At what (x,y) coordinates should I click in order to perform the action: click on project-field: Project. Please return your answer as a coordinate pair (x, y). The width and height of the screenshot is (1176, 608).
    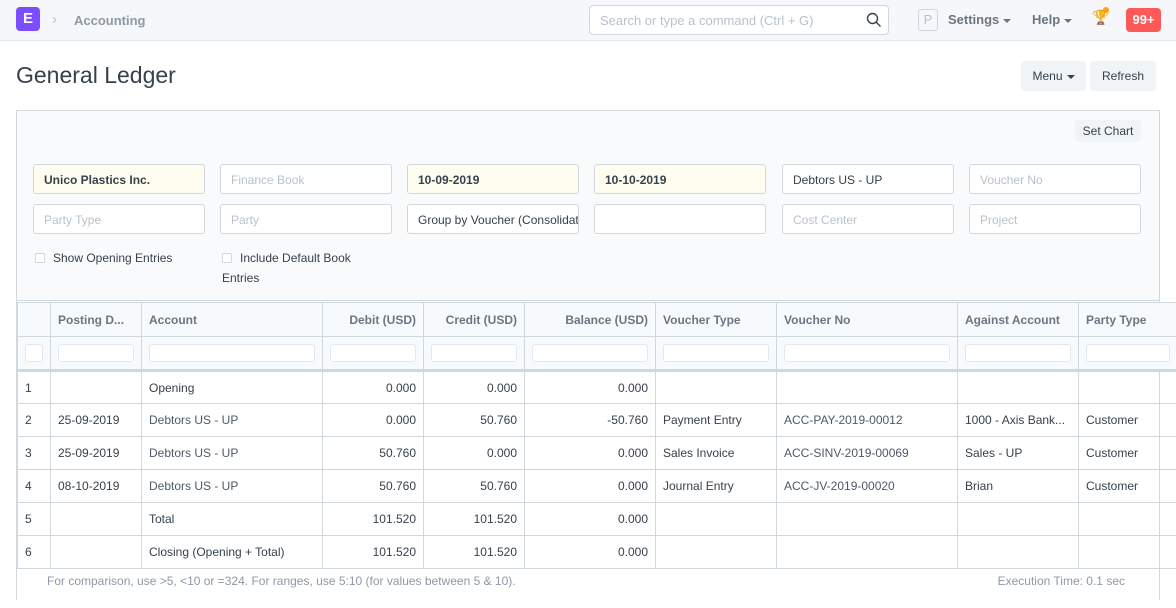
    Looking at the image, I should click on (1055, 219).